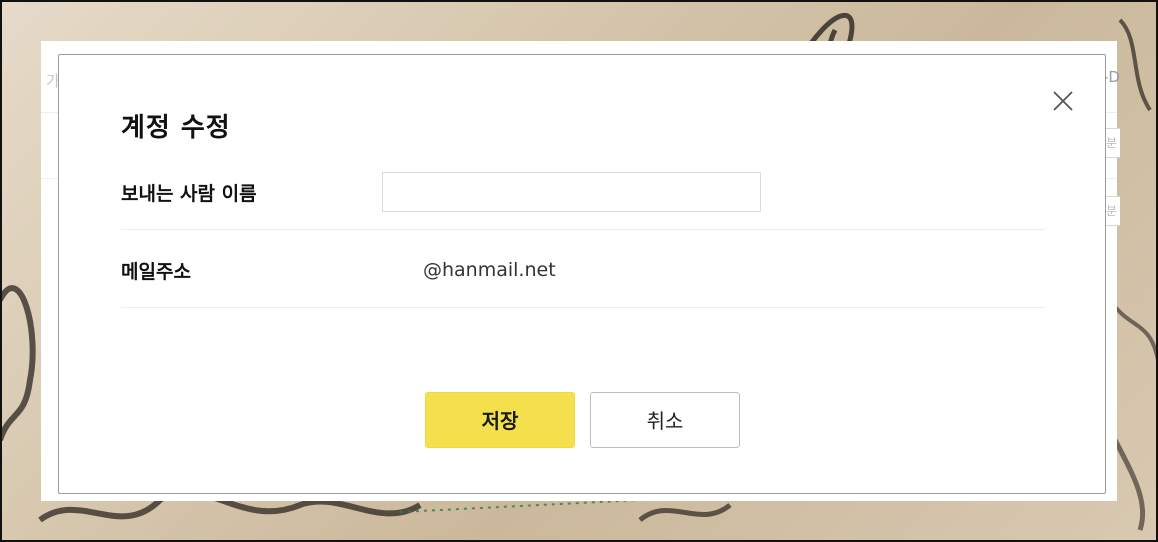  Describe the element at coordinates (500, 420) in the screenshot. I see `save-button: 저장` at that location.